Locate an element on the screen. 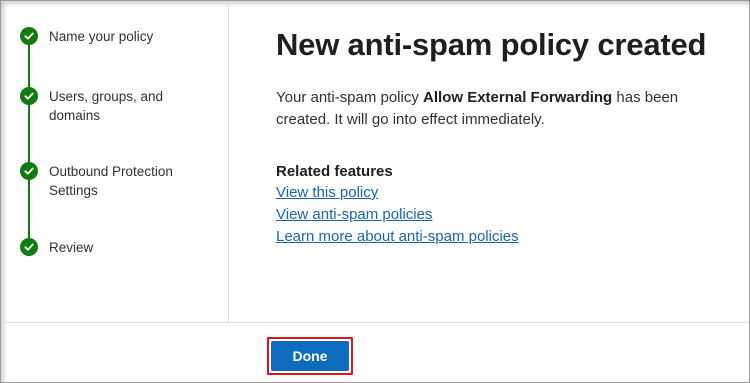 Image resolution: width=750 pixels, height=383 pixels. view-anti-spam-policies-link: View anti-spam policies is located at coordinates (506, 215).